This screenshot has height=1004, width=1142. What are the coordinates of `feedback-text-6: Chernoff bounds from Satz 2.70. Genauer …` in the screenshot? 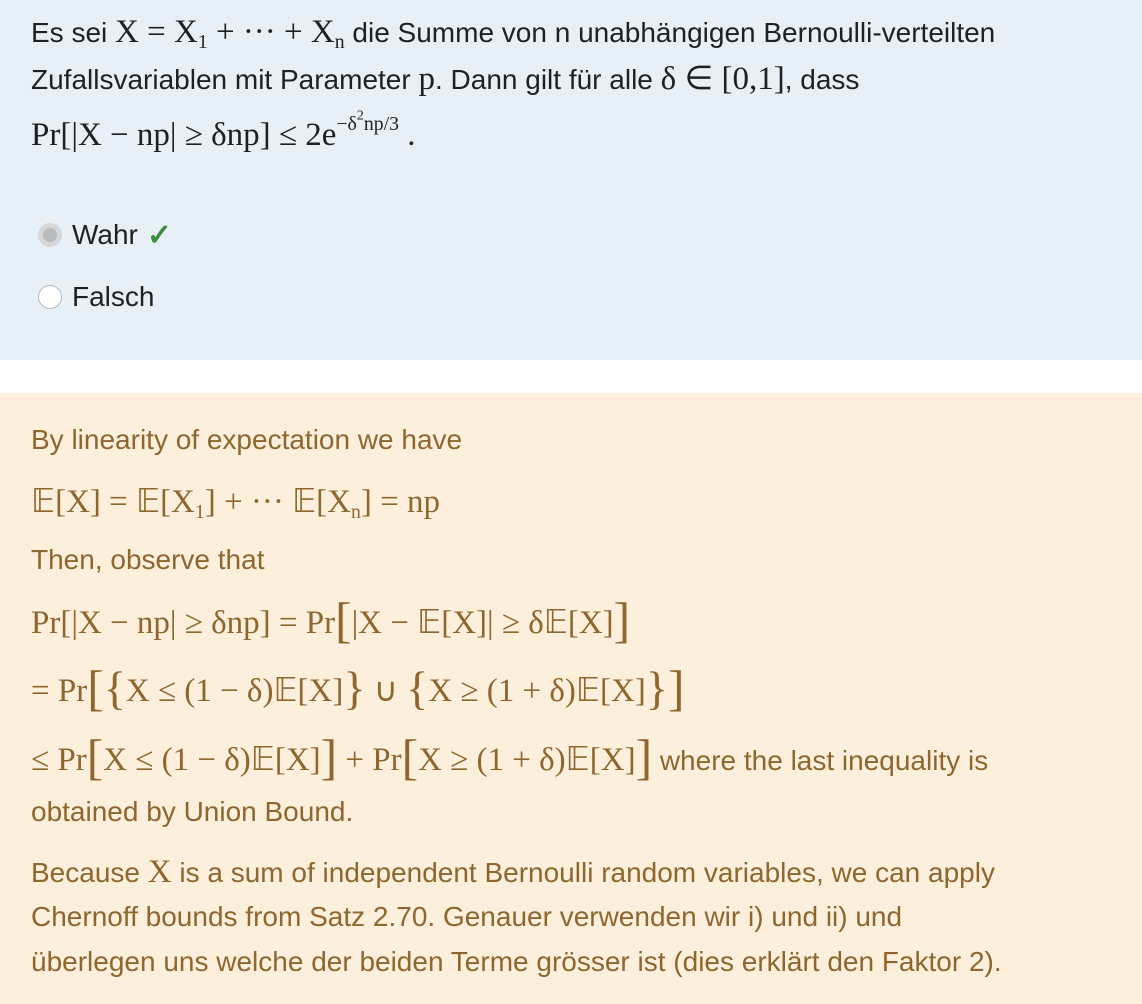 It's located at (467, 916).